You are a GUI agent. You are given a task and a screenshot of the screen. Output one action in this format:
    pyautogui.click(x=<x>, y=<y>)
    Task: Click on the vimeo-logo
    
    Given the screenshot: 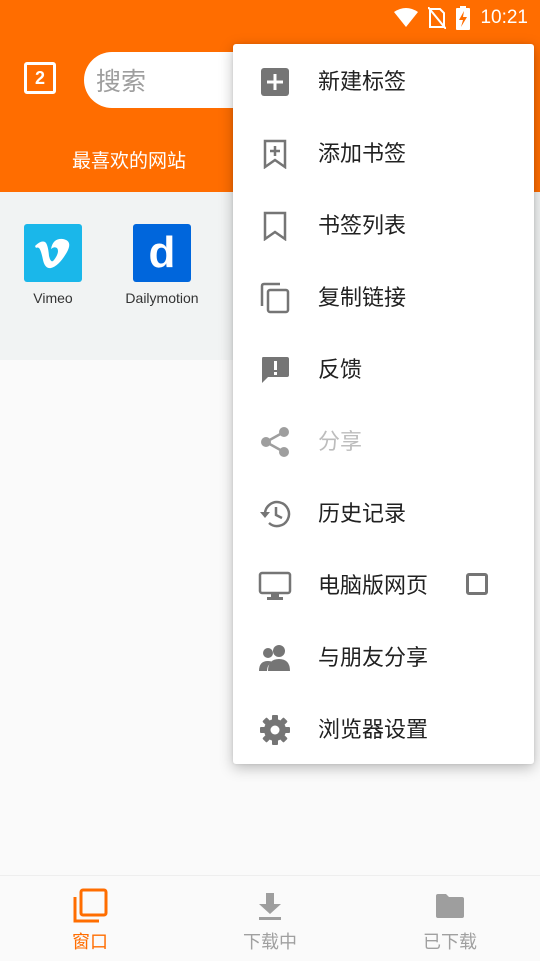 What is the action you would take?
    pyautogui.click(x=53, y=253)
    